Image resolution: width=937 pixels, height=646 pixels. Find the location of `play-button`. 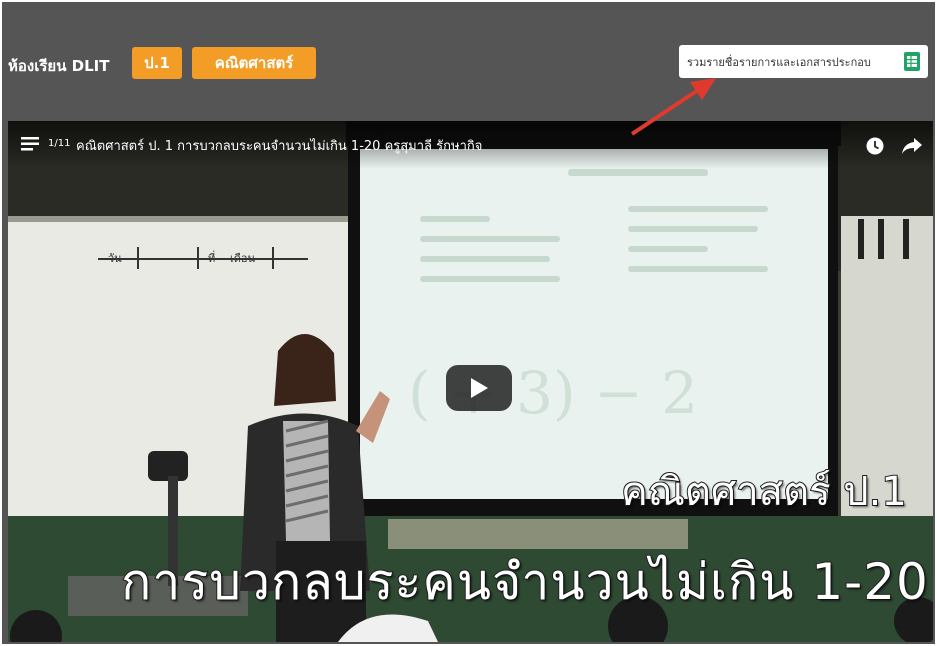

play-button is located at coordinates (479, 388).